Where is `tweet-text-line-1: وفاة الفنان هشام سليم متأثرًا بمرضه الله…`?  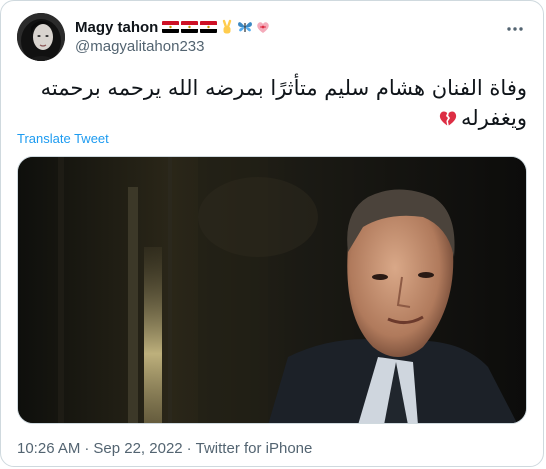
tweet-text-line-1: وفاة الفنان هشام سليم متأثرًا بمرضه الله… is located at coordinates (283, 88).